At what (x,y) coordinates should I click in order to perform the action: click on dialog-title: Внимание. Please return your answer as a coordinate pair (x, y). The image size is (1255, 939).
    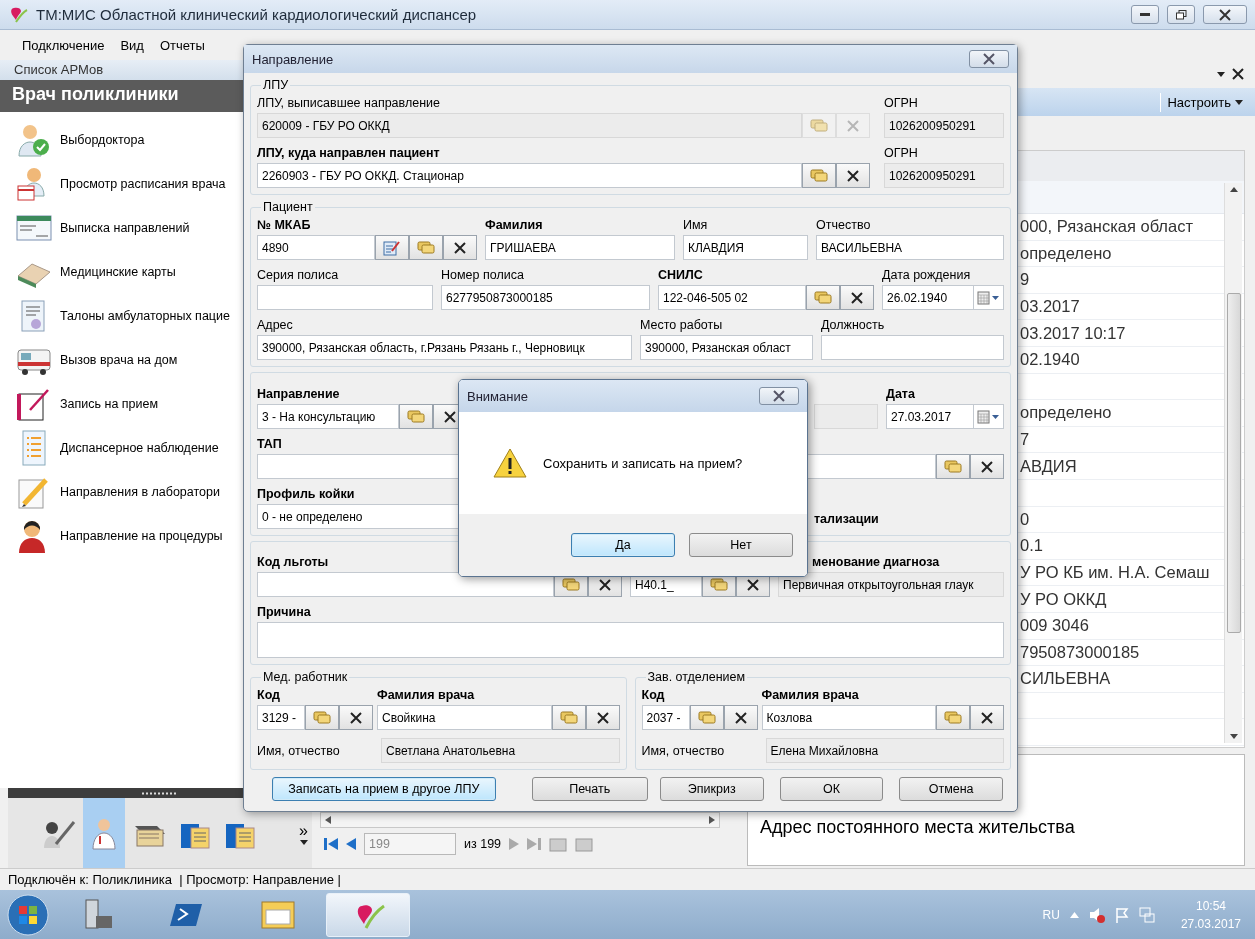
    Looking at the image, I should click on (497, 396).